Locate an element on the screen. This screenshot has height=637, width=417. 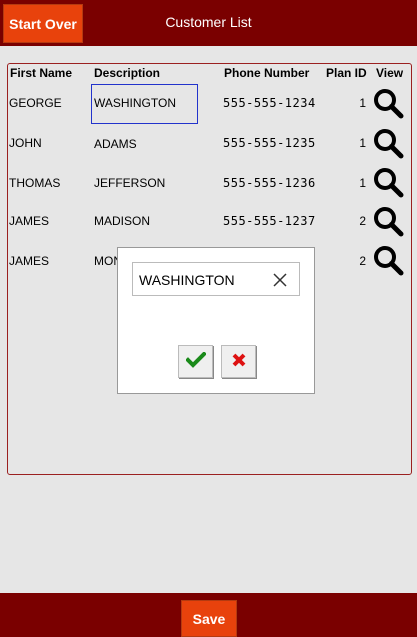
description-cell: MADISON is located at coordinates (122, 221).